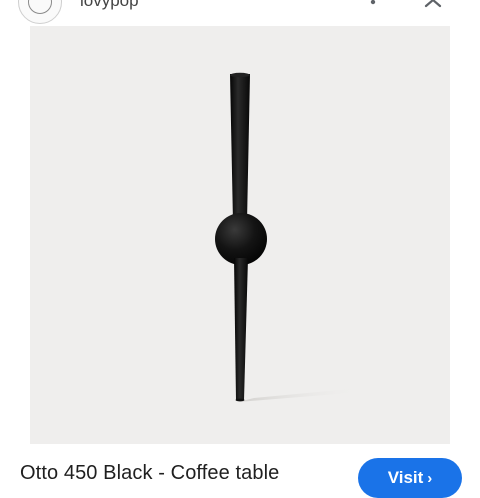  I want to click on site-logo-icon, so click(40, 7).